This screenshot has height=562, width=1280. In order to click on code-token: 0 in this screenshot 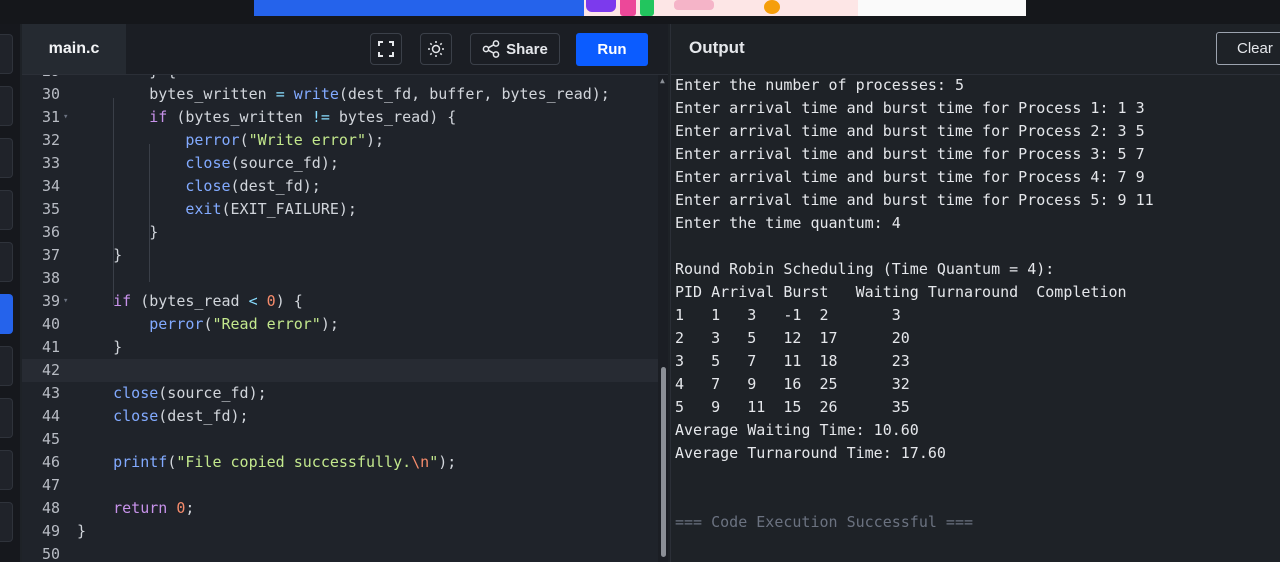, I will do `click(271, 301)`.